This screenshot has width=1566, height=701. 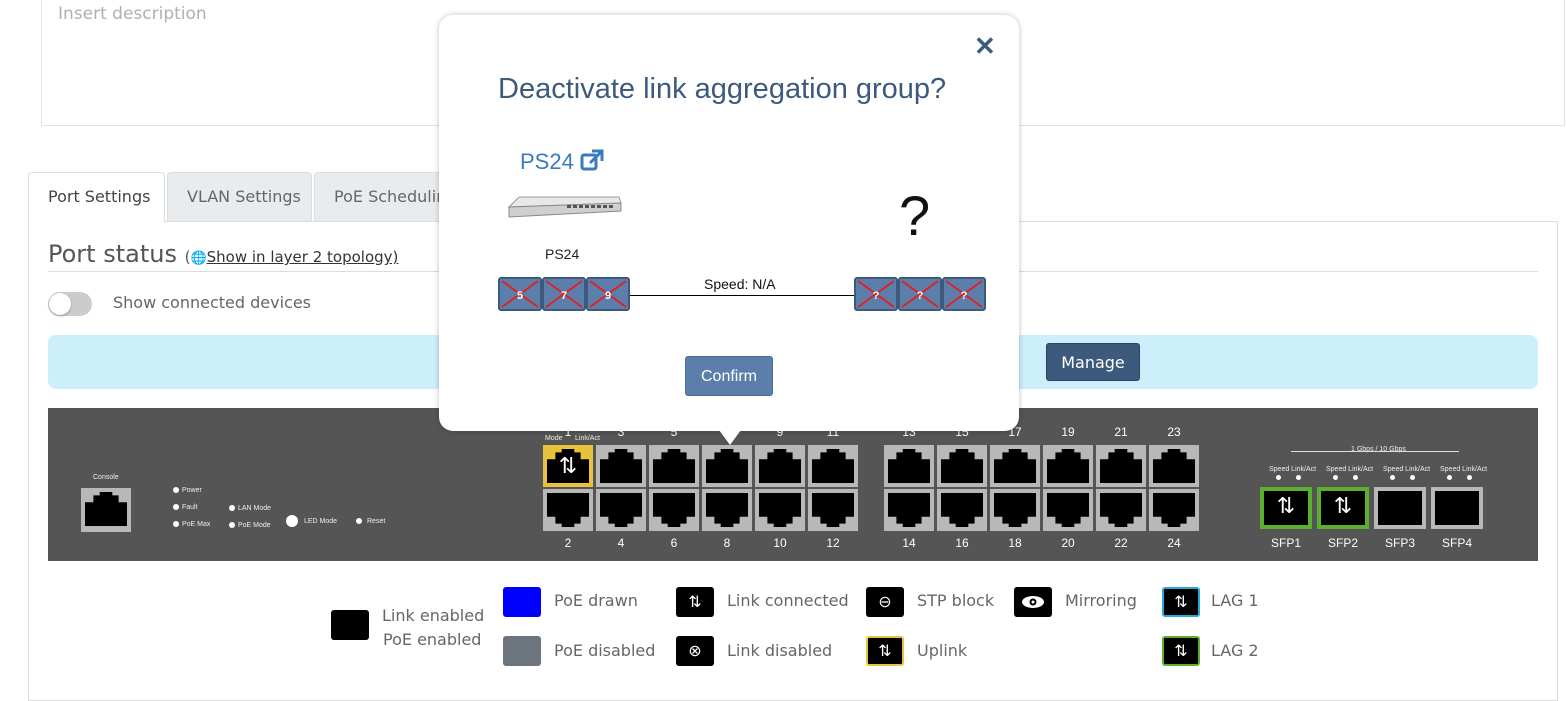 What do you see at coordinates (1235, 650) in the screenshot?
I see `legend-lag2: LAG 2` at bounding box center [1235, 650].